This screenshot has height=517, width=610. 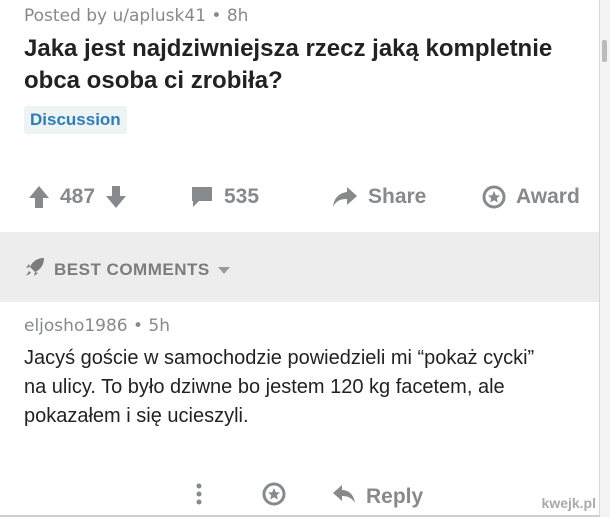 I want to click on arrow-up-icon, so click(x=39, y=197).